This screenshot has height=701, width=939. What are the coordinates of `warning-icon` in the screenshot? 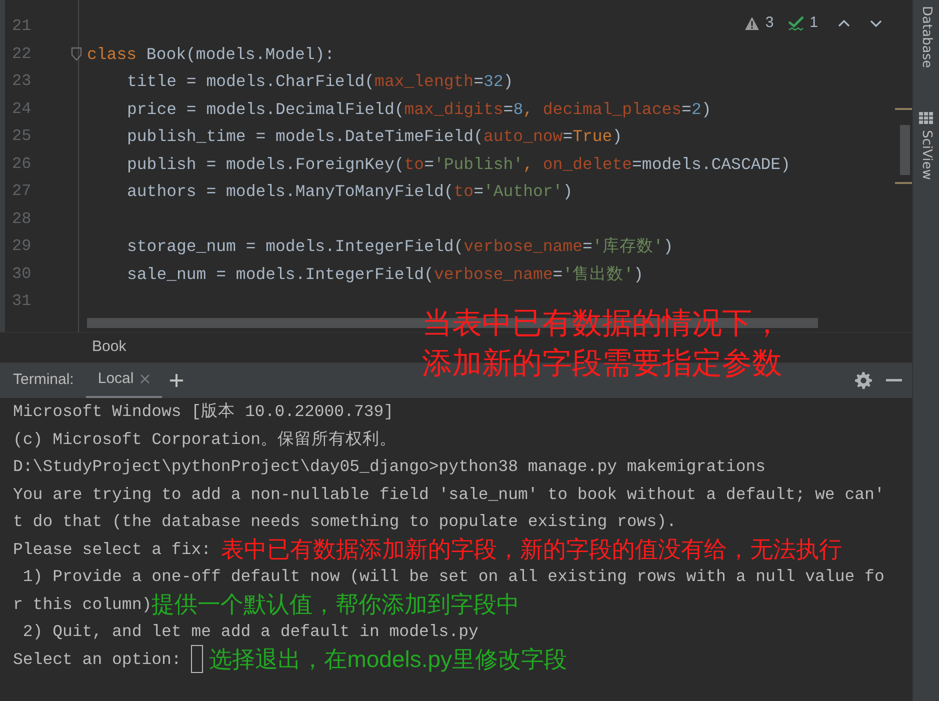 It's located at (752, 23).